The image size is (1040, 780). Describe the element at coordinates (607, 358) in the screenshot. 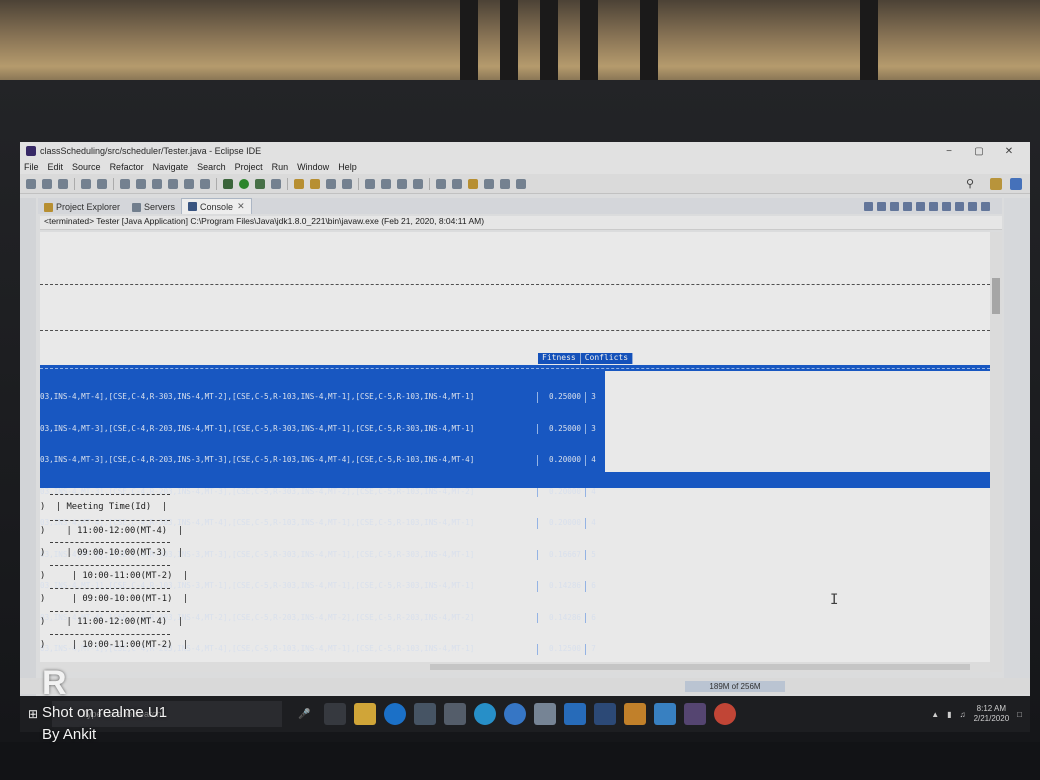

I see `conflicts-header: Conflicts` at that location.